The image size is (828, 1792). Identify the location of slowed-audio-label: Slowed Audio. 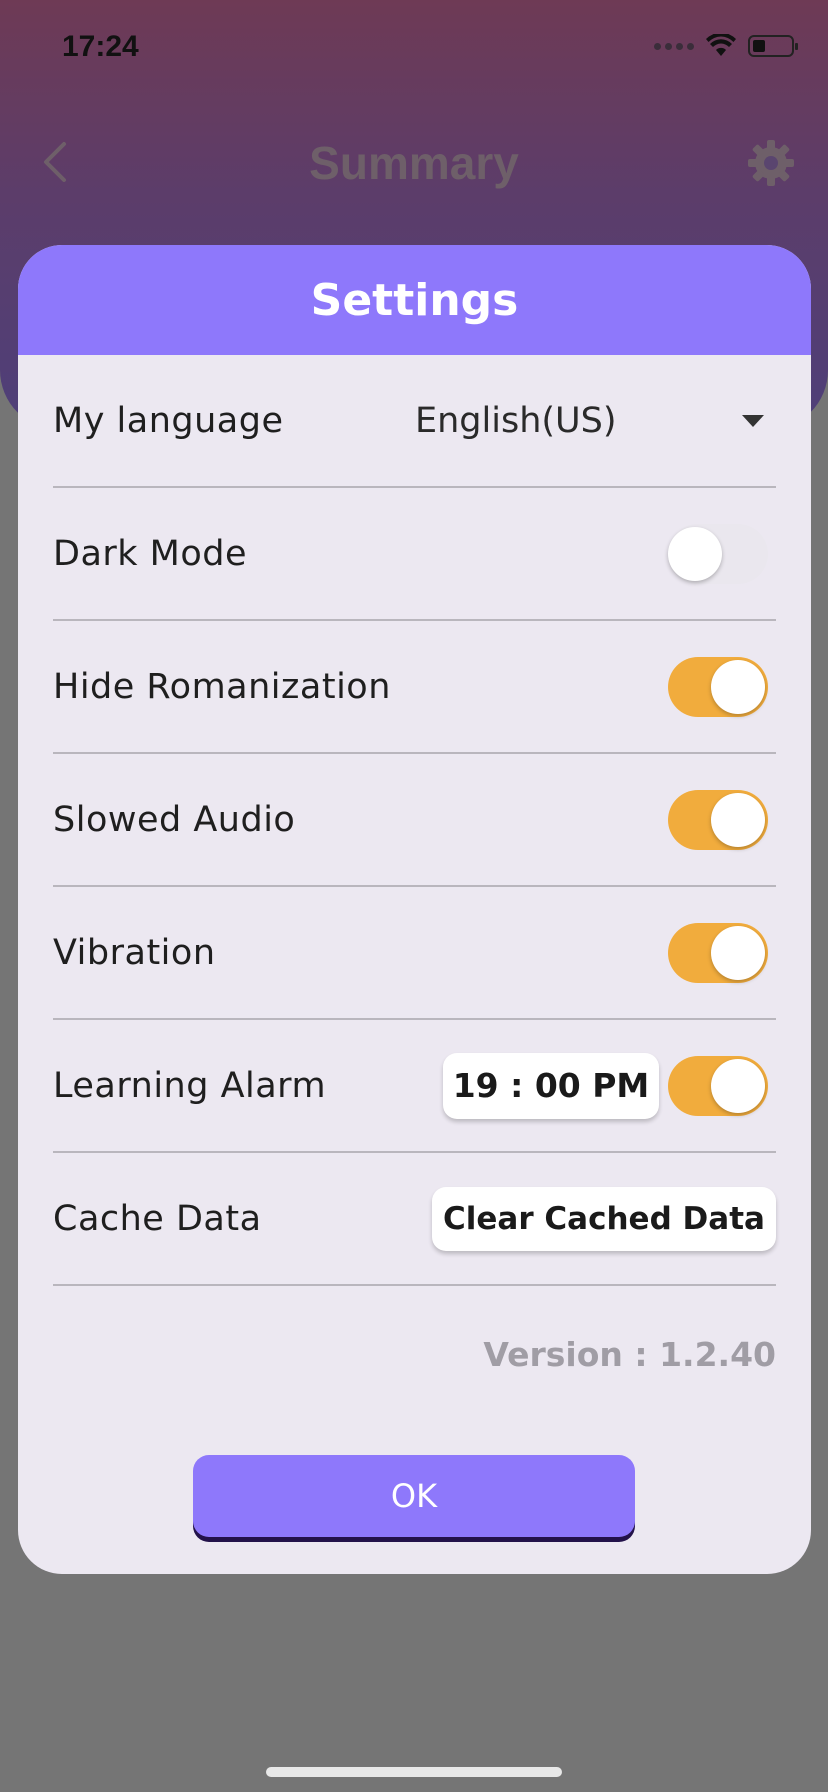
(174, 819).